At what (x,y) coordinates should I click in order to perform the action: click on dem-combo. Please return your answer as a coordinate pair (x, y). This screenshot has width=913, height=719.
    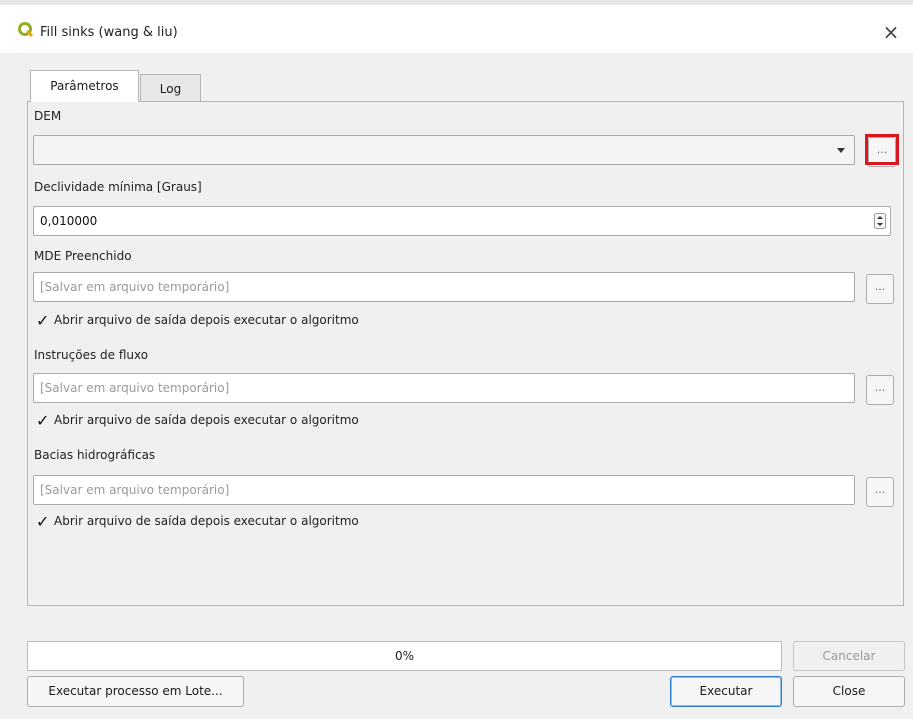
    Looking at the image, I should click on (444, 150).